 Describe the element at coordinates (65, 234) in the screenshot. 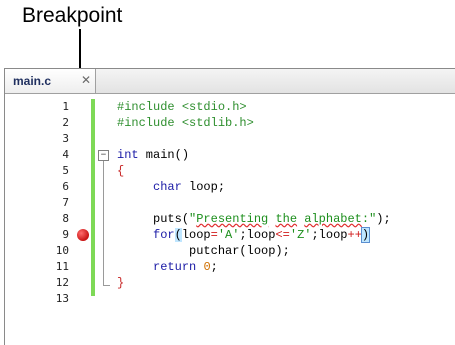

I see `line-number: 9` at that location.